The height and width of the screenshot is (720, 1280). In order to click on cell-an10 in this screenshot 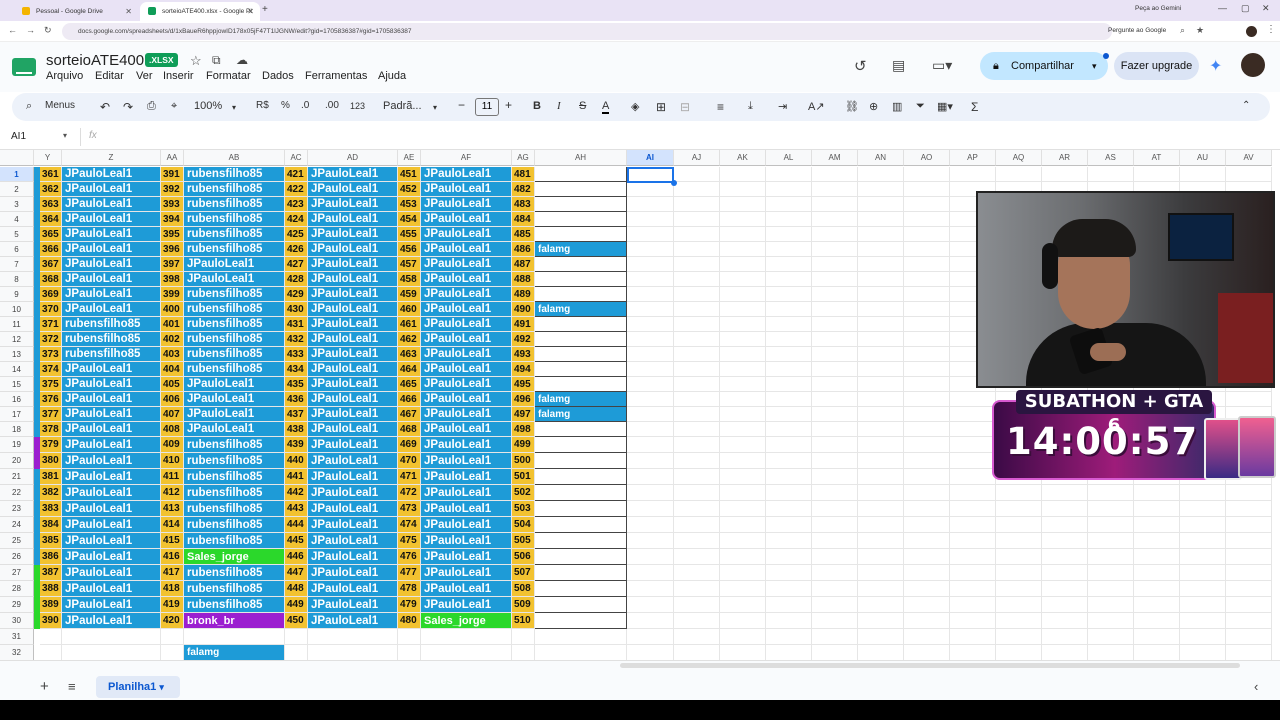, I will do `click(881, 309)`.